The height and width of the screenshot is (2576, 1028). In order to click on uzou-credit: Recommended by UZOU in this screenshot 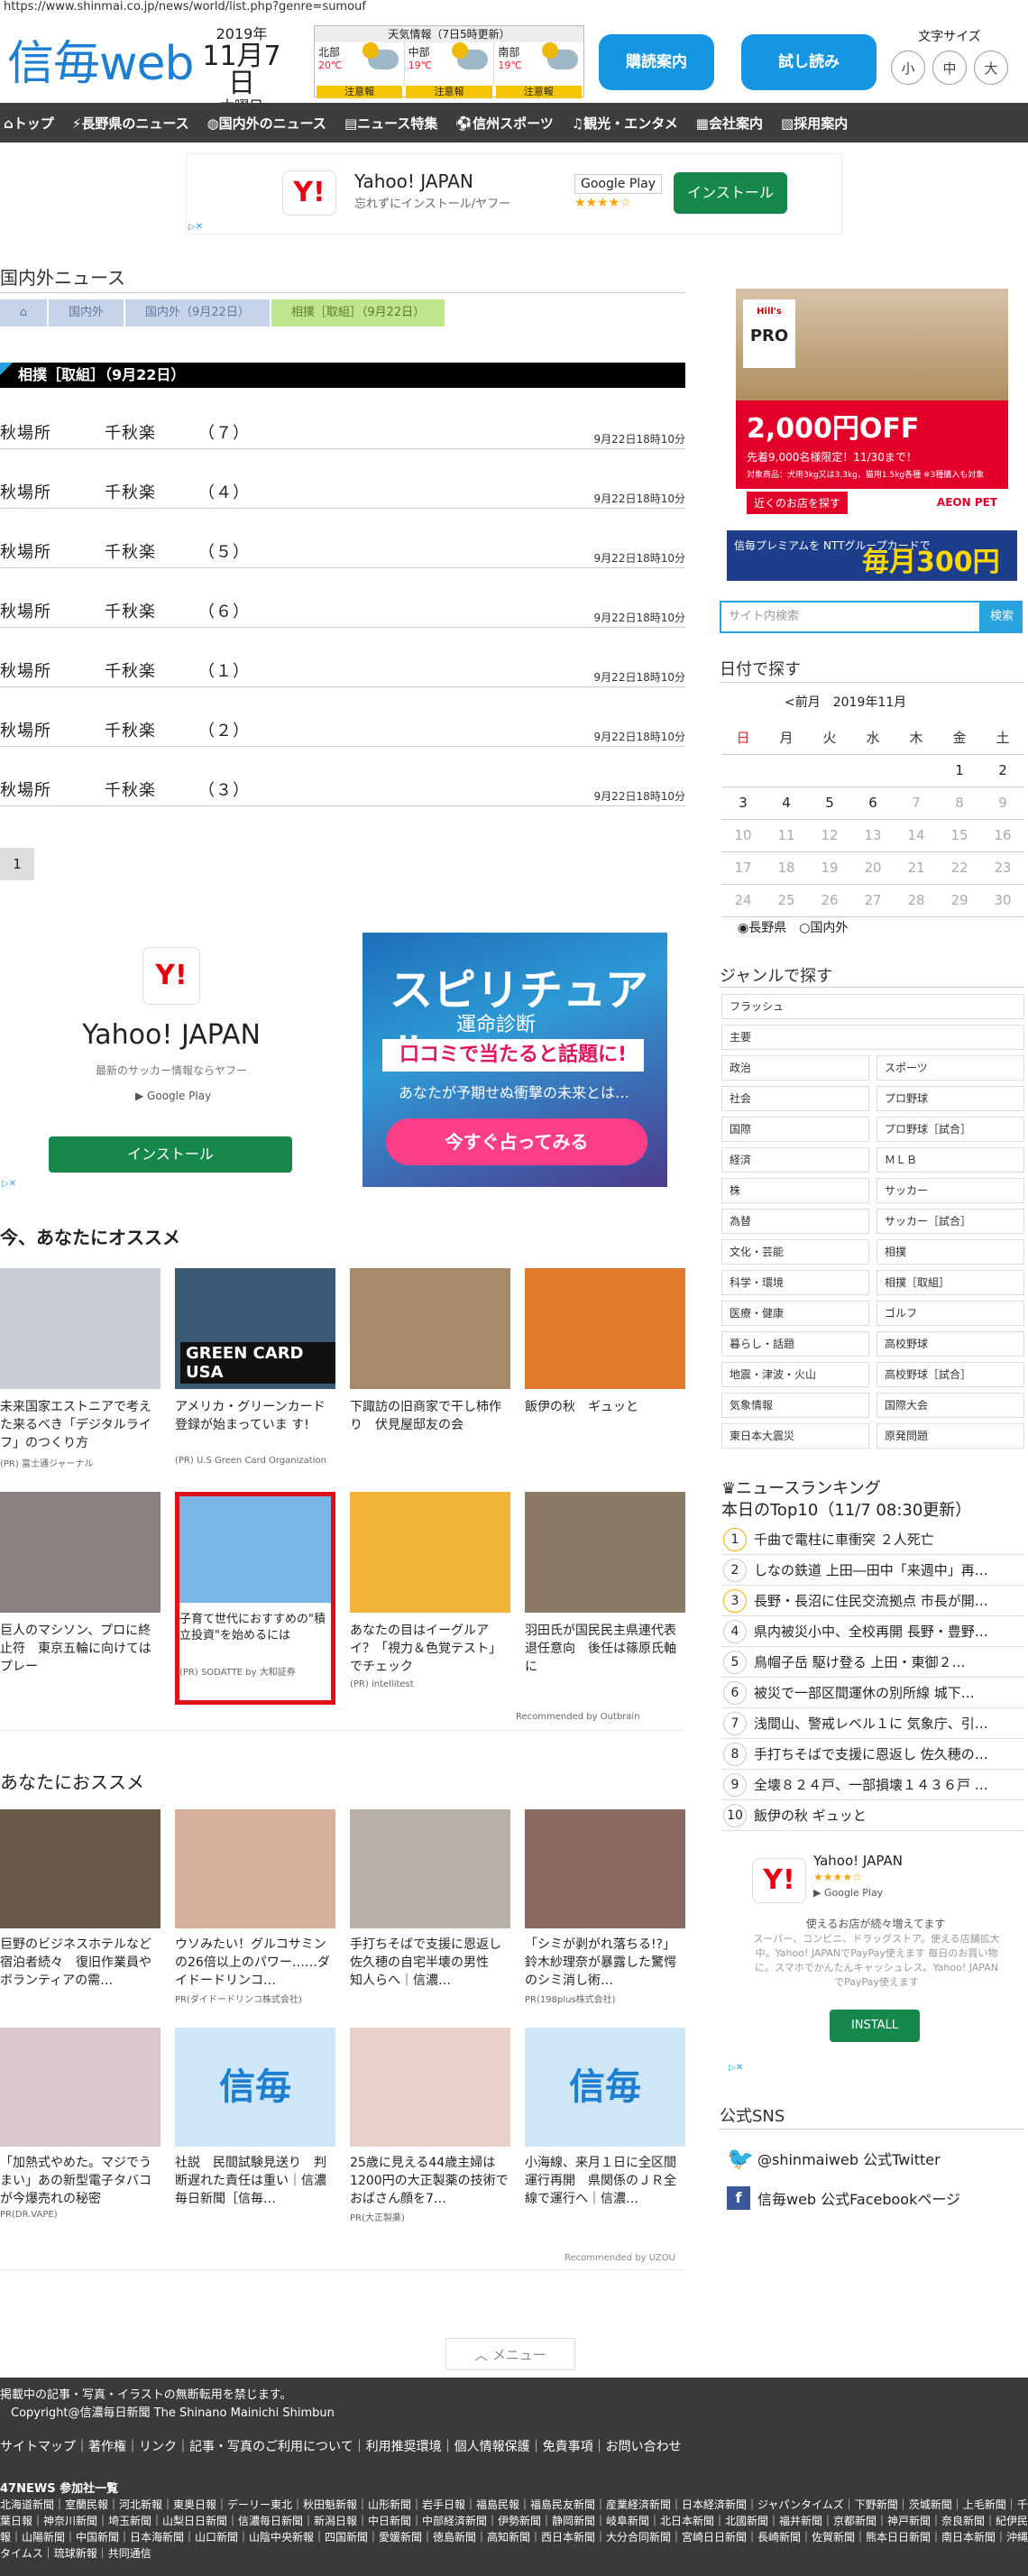, I will do `click(619, 2258)`.